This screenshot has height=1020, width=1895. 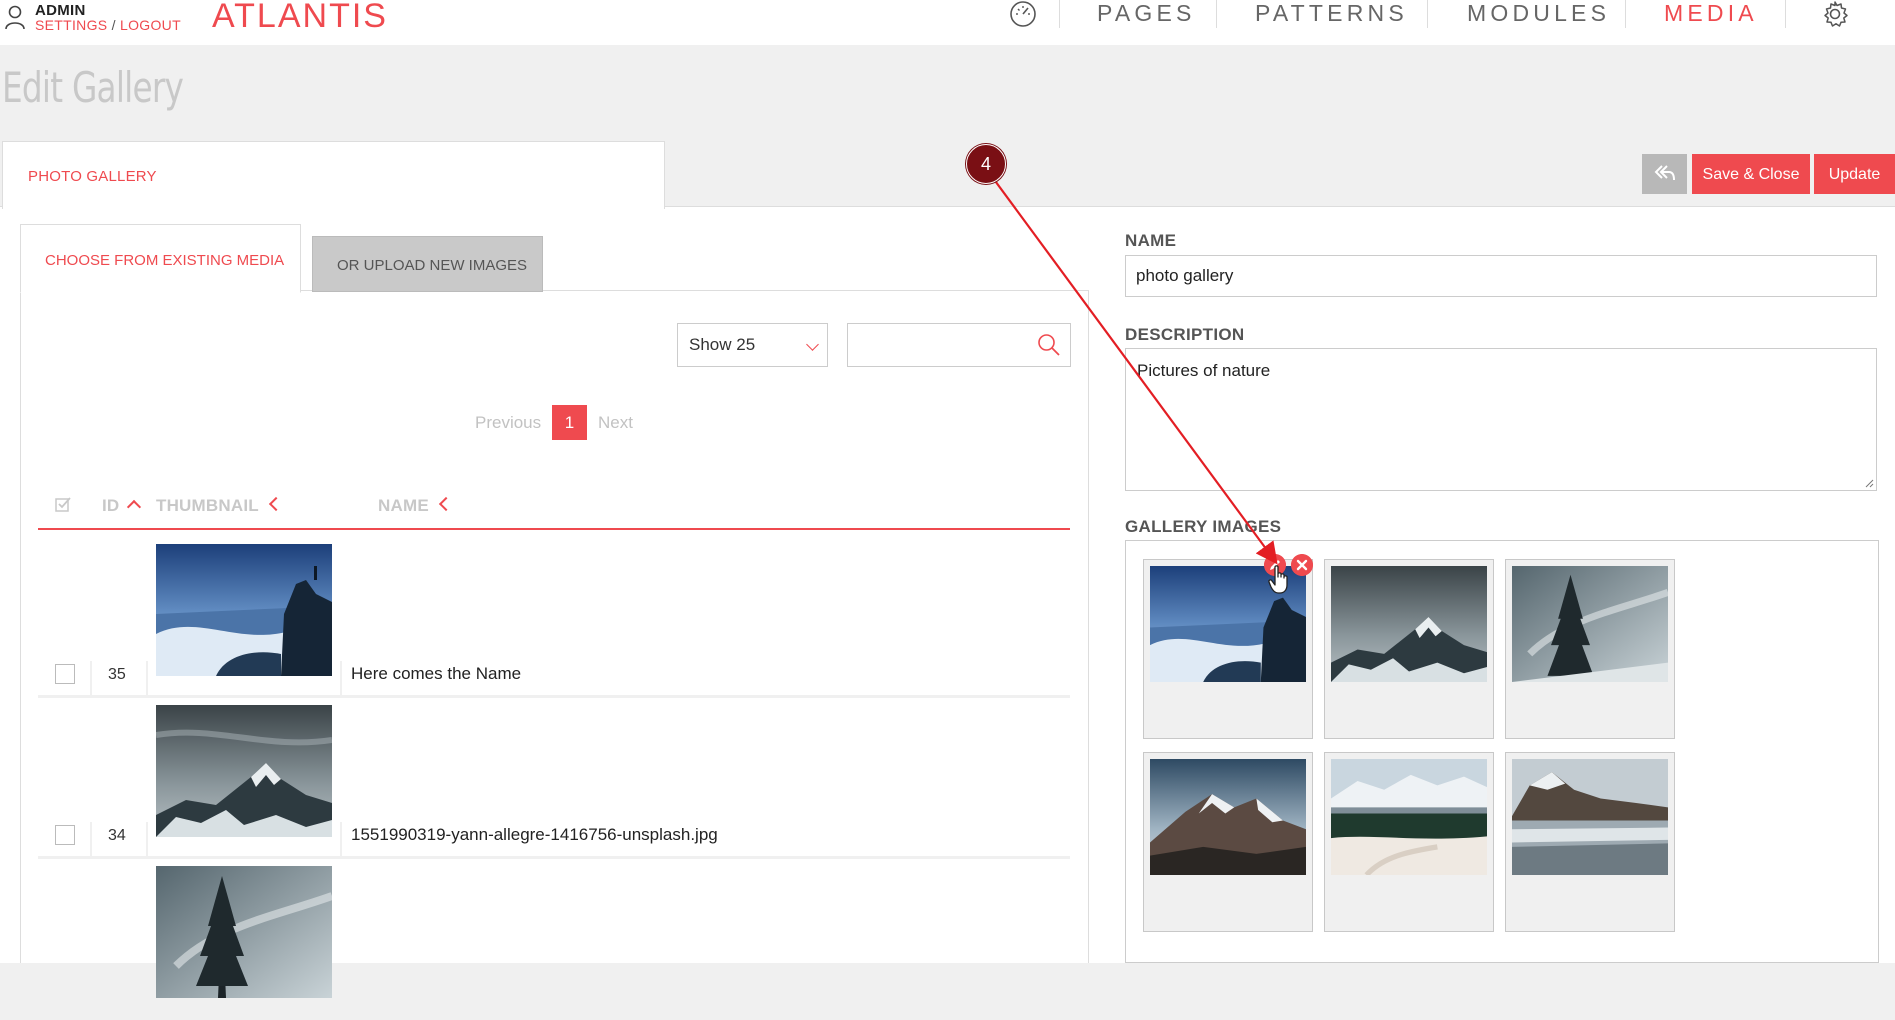 What do you see at coordinates (1835, 14) in the screenshot?
I see `gear-icon` at bounding box center [1835, 14].